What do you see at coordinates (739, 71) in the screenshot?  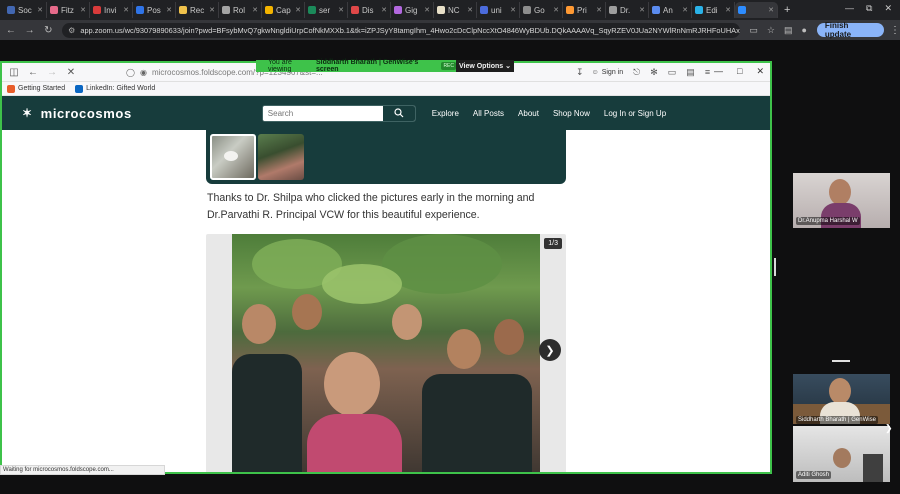 I see `inner-maximize-icon: □` at bounding box center [739, 71].